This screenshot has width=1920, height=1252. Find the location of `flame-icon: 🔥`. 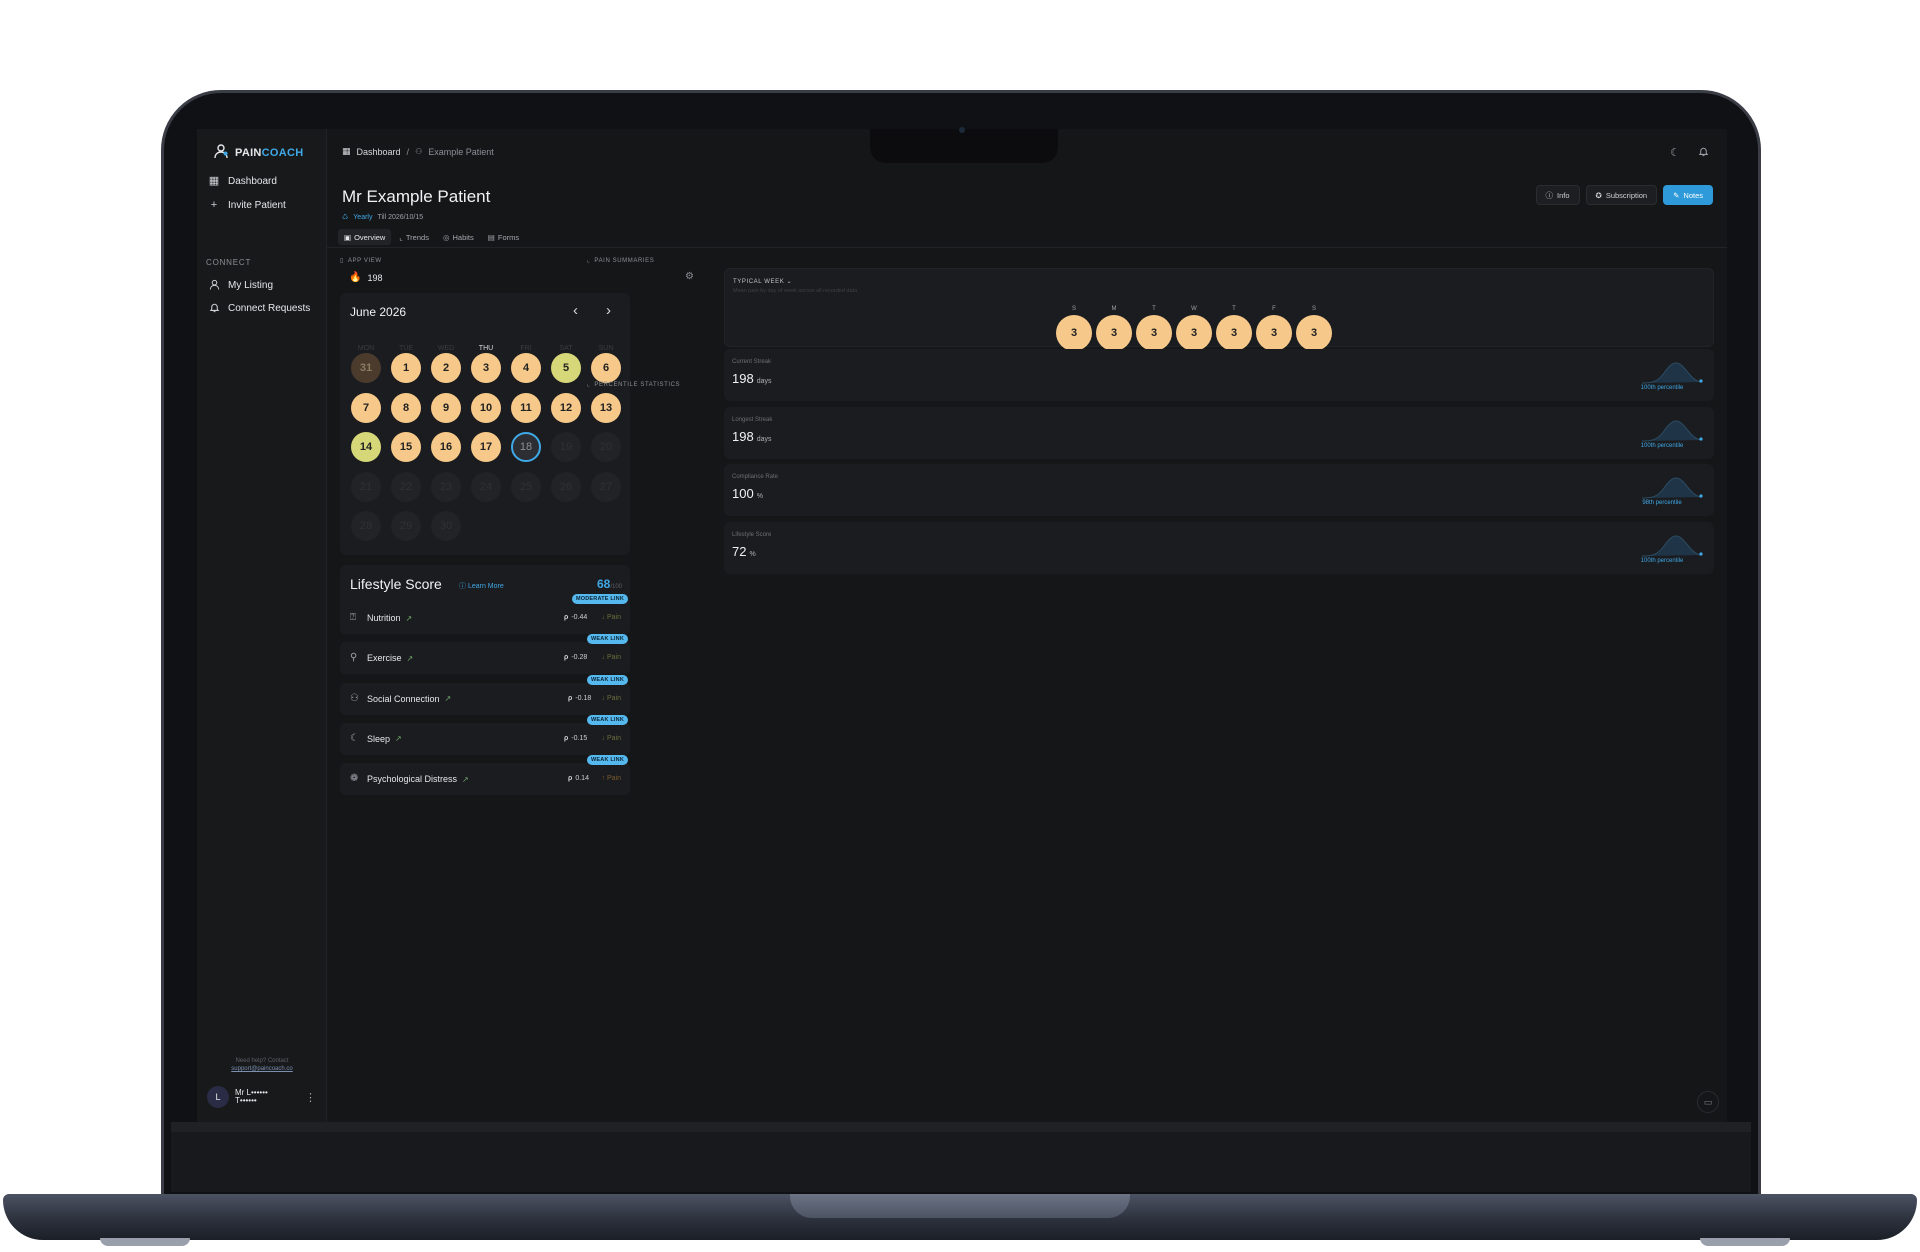

flame-icon: 🔥 is located at coordinates (355, 277).